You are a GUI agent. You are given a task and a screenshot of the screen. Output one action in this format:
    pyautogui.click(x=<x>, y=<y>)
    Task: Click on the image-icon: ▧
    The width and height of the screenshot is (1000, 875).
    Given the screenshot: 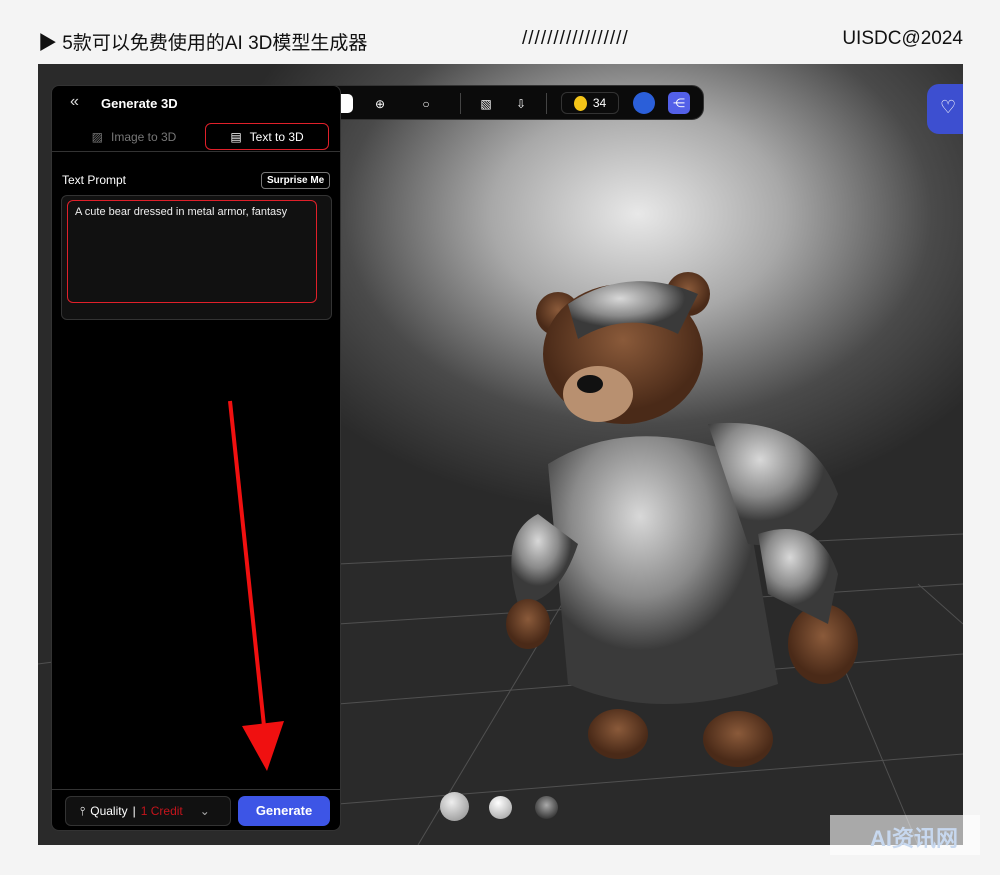 What is the action you would take?
    pyautogui.click(x=486, y=103)
    